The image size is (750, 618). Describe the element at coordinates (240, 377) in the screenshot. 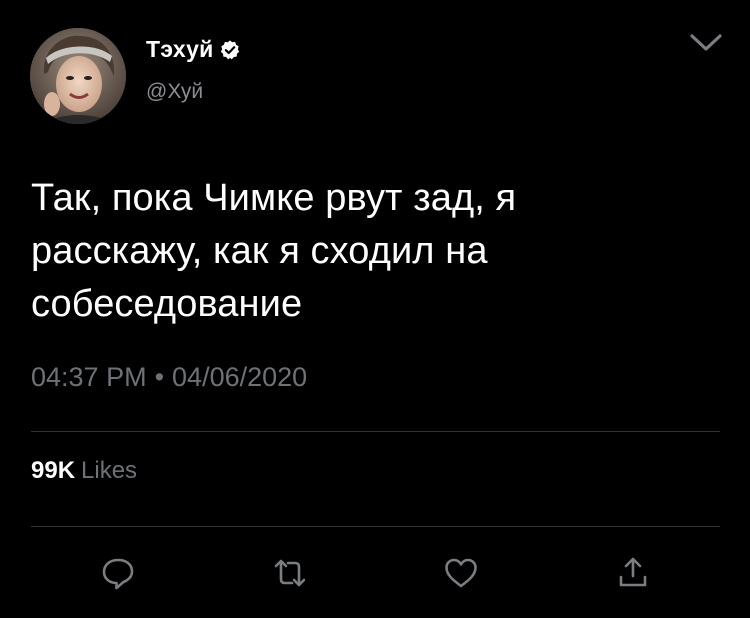

I see `tweet-date: 04/06/2020` at that location.